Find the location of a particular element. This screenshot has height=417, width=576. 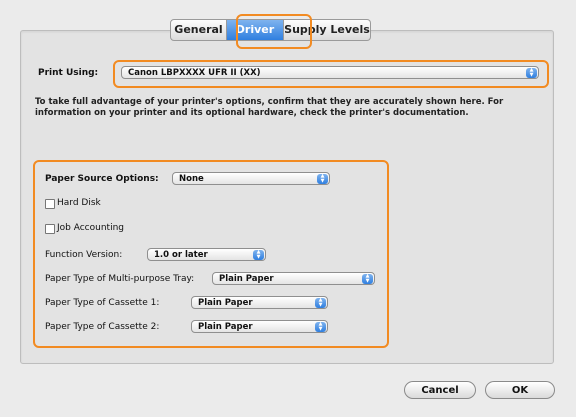

ok-button: OK is located at coordinates (520, 390).